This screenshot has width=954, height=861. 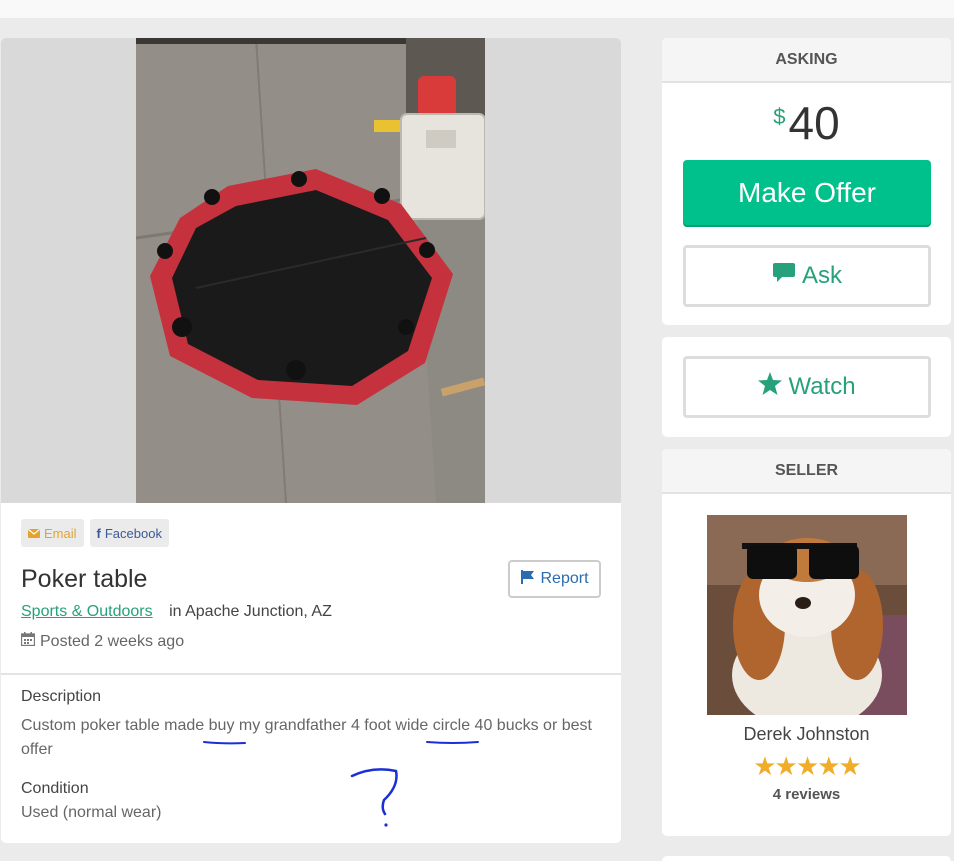 I want to click on ask-button: Ask, so click(x=807, y=276).